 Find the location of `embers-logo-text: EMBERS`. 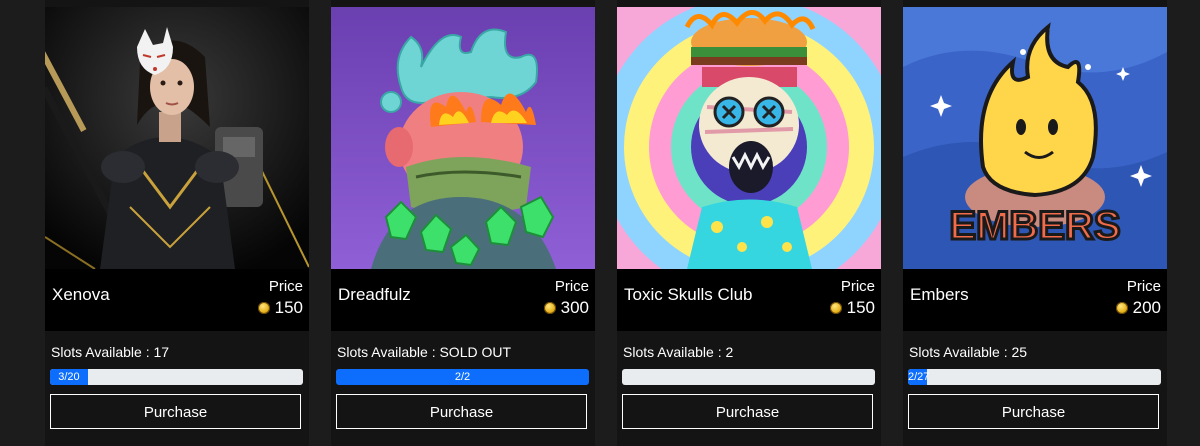

embers-logo-text: EMBERS is located at coordinates (1034, 226).